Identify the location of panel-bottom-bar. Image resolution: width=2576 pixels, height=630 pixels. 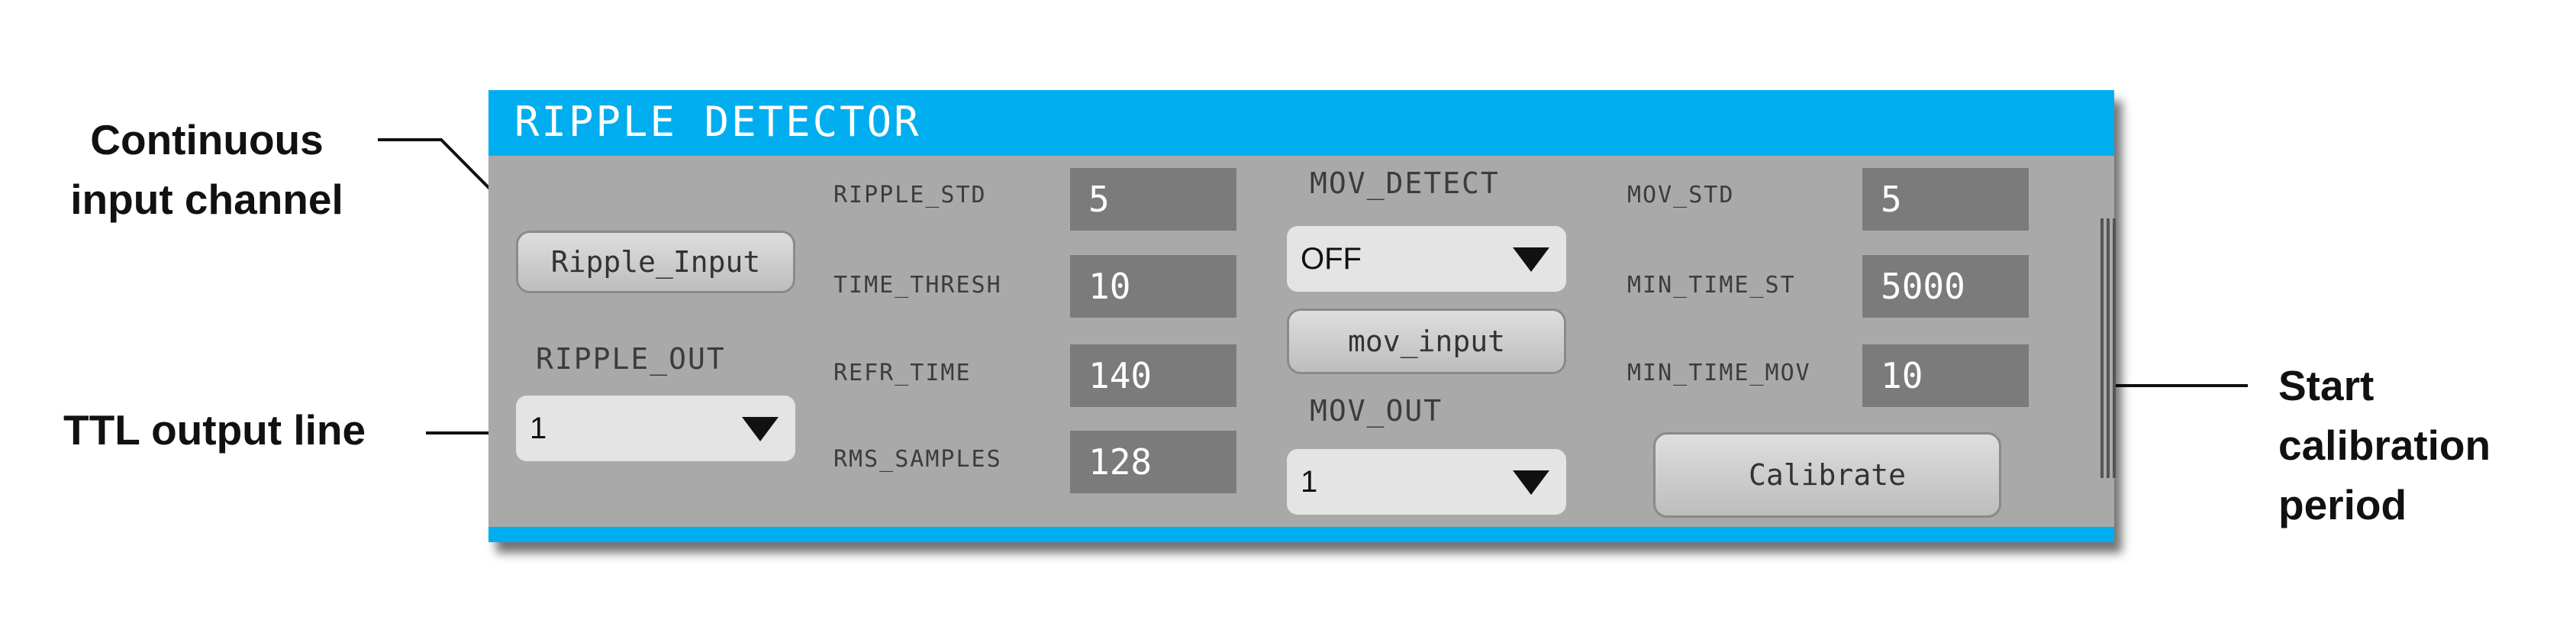
(1301, 534).